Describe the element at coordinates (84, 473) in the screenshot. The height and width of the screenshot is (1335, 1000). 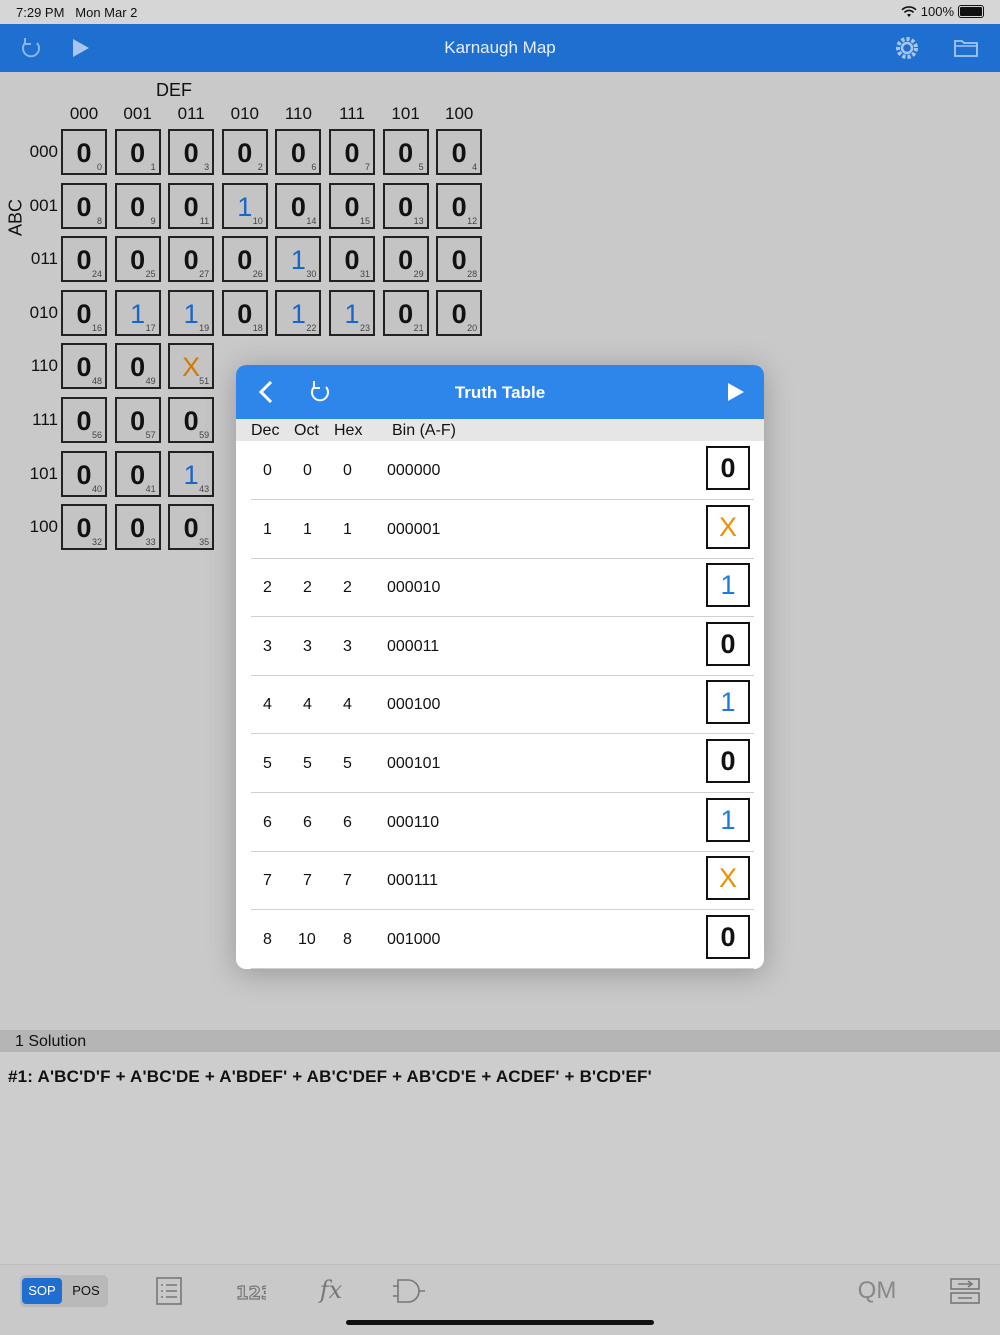
I see `kmap-cell: 0 40` at that location.